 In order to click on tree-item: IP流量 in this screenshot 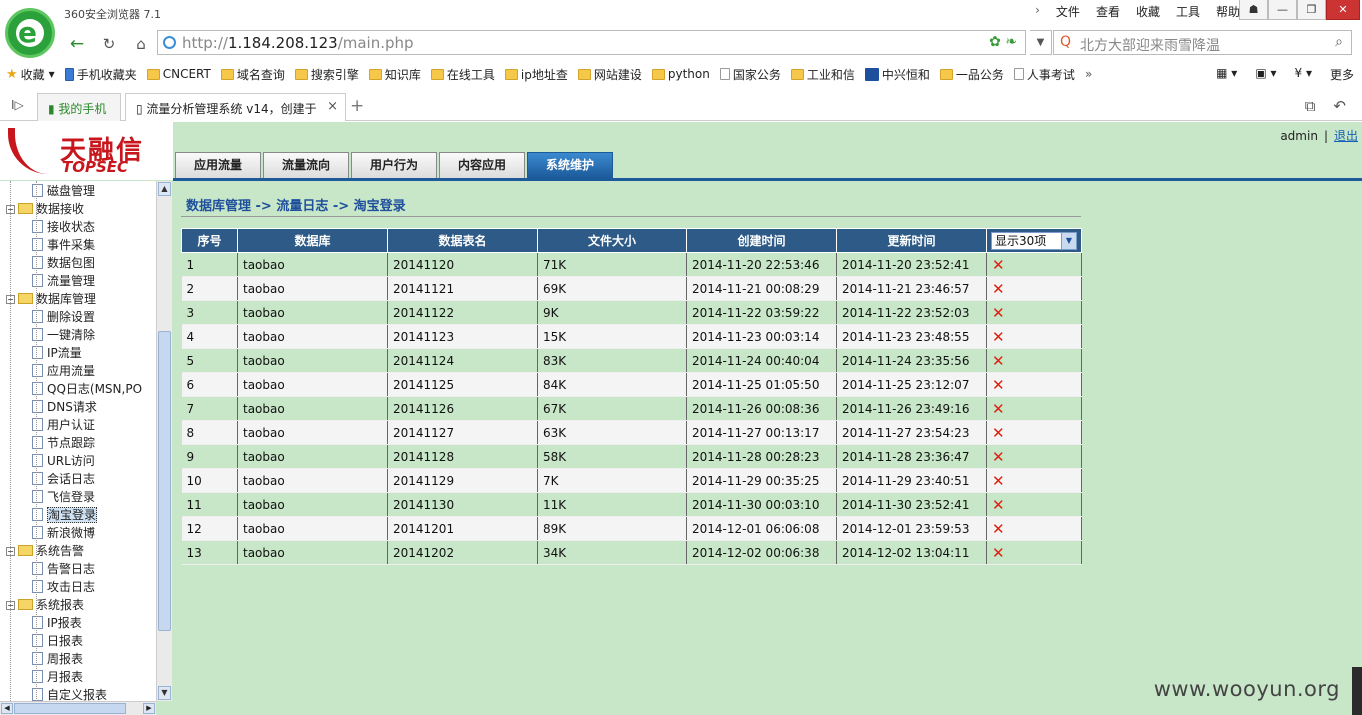, I will do `click(57, 353)`.